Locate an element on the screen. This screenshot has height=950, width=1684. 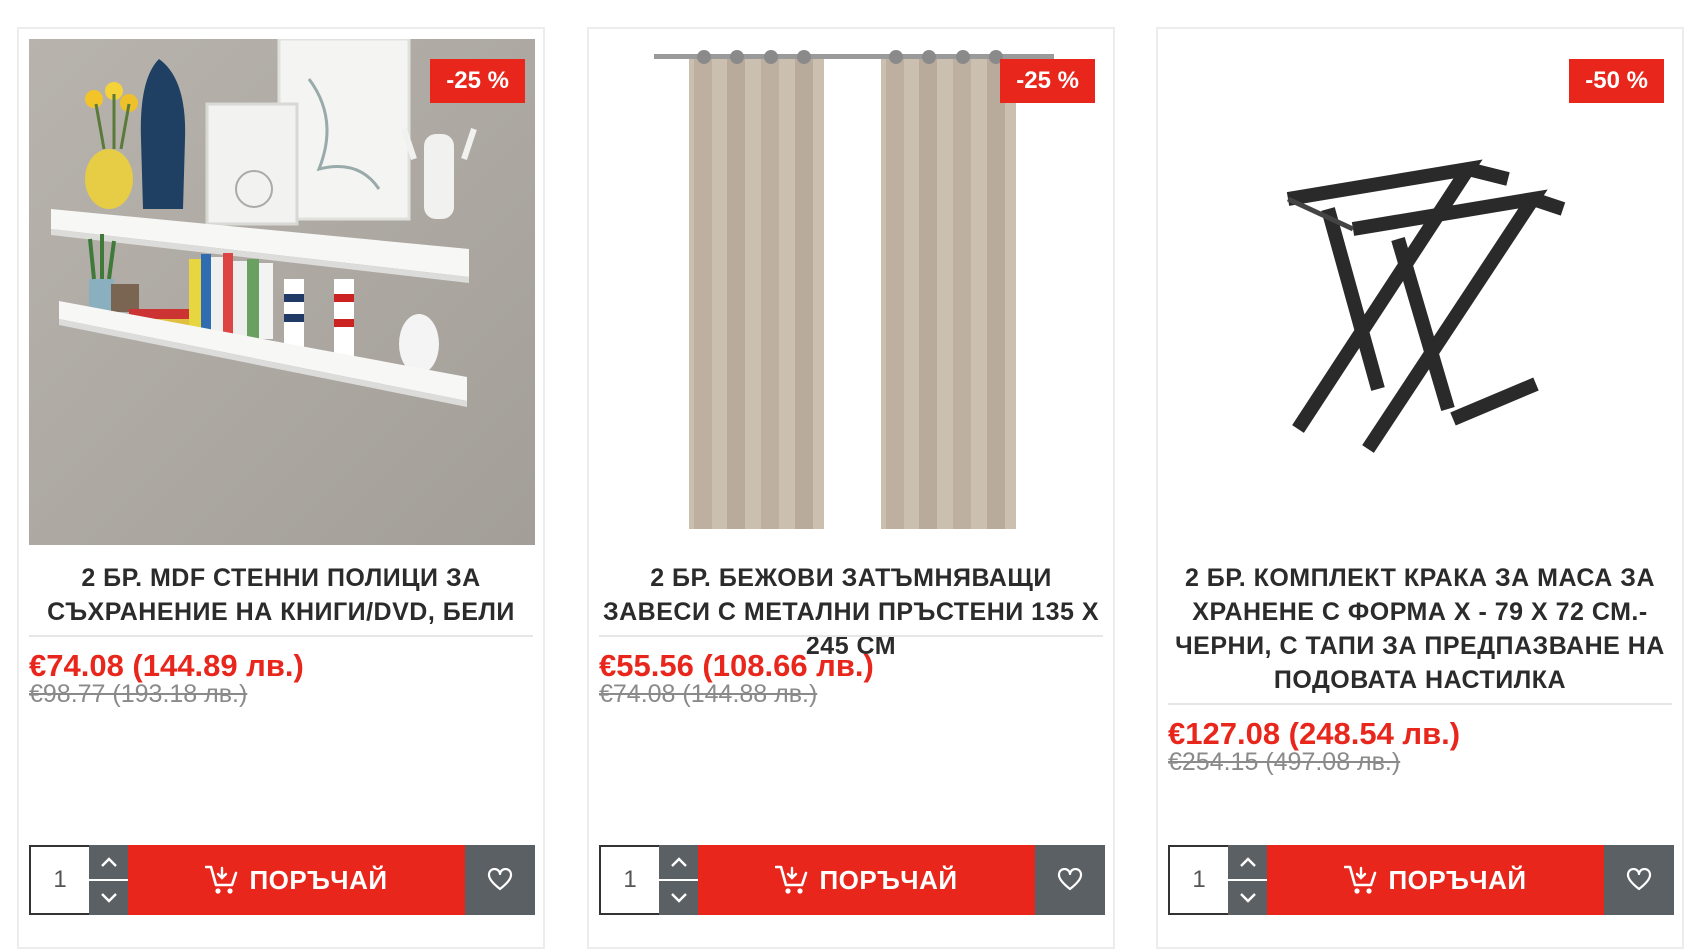
price-old: €98.77 (193.18 лв.) is located at coordinates (138, 694).